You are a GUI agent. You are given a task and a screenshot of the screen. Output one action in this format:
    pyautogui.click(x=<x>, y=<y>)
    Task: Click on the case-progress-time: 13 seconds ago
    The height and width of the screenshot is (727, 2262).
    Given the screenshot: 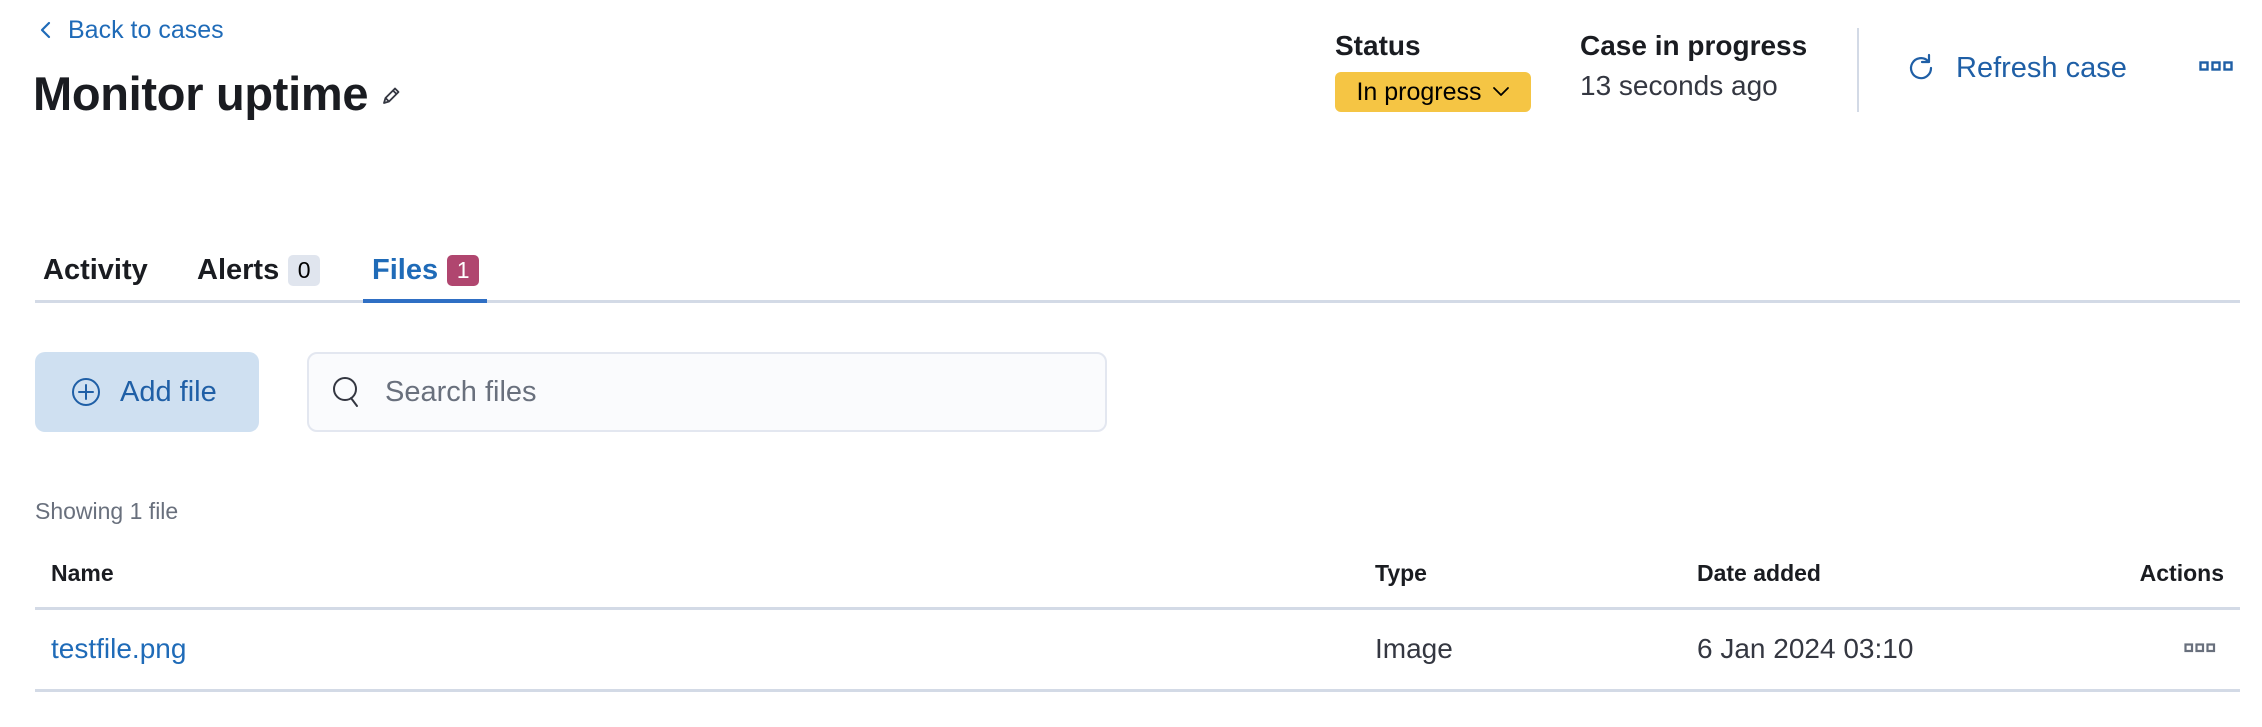 What is the action you would take?
    pyautogui.click(x=1679, y=85)
    